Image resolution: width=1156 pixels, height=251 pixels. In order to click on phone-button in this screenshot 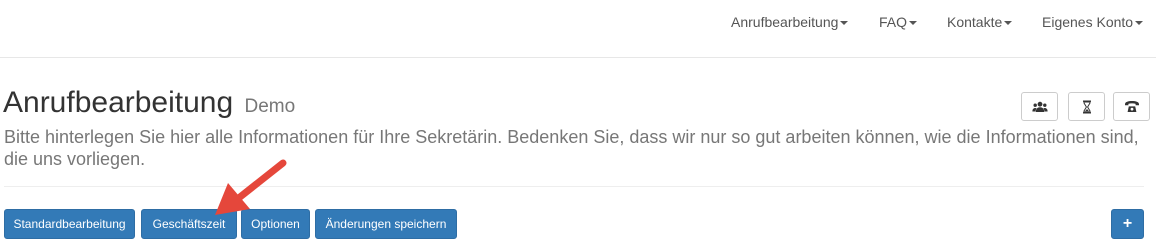, I will do `click(1131, 106)`.